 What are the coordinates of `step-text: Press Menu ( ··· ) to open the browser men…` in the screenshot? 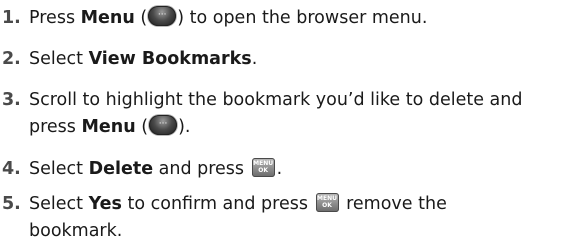 It's located at (306, 18).